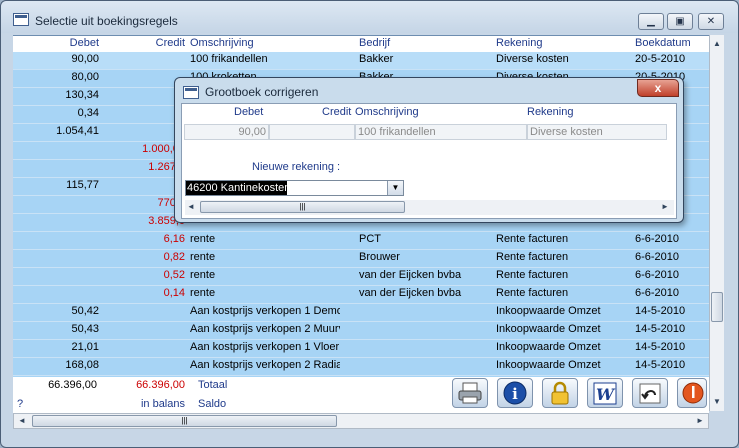 The height and width of the screenshot is (448, 739). What do you see at coordinates (88, 113) in the screenshot?
I see `cell-debet: 0,34` at bounding box center [88, 113].